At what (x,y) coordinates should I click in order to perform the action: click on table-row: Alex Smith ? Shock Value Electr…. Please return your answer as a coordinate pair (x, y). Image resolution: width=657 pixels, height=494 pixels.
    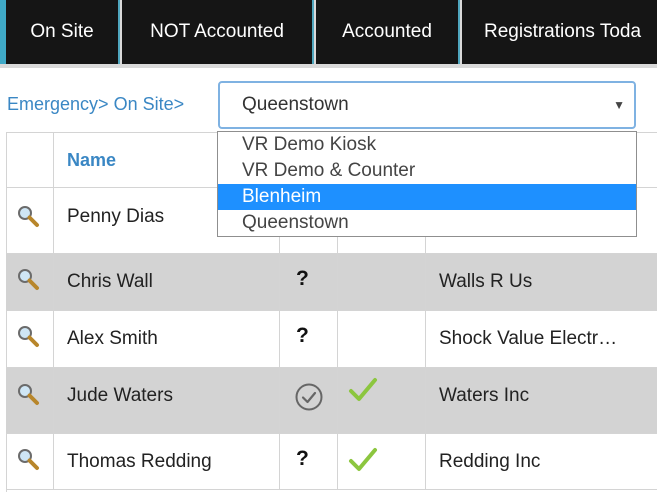
    Looking at the image, I should click on (331, 338).